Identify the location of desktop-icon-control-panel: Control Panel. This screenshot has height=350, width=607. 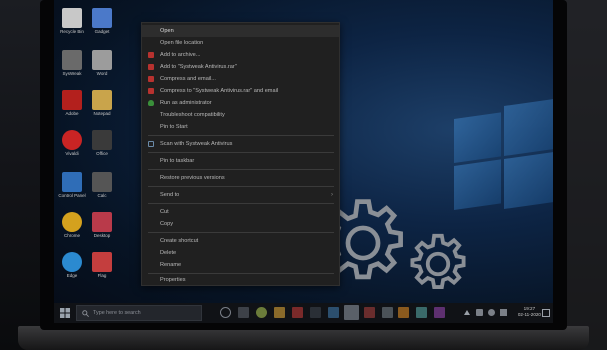
(72, 185).